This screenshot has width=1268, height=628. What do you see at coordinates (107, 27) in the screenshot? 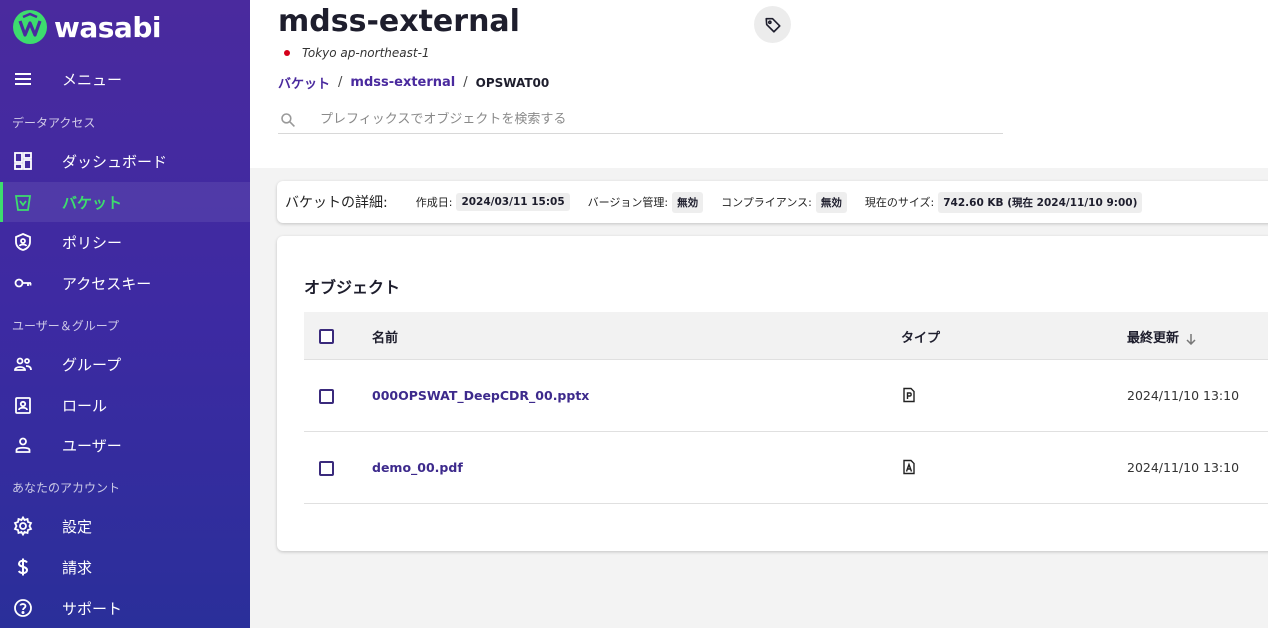
I see `brand-name: wasabi` at bounding box center [107, 27].